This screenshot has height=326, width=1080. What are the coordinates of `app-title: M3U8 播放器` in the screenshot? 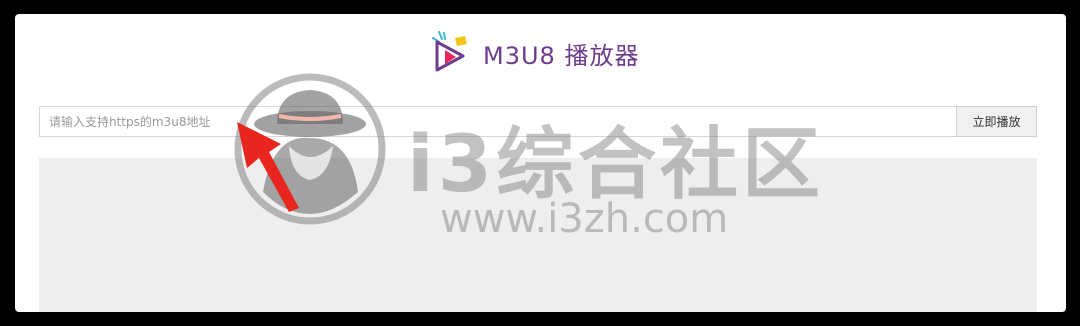 It's located at (561, 55).